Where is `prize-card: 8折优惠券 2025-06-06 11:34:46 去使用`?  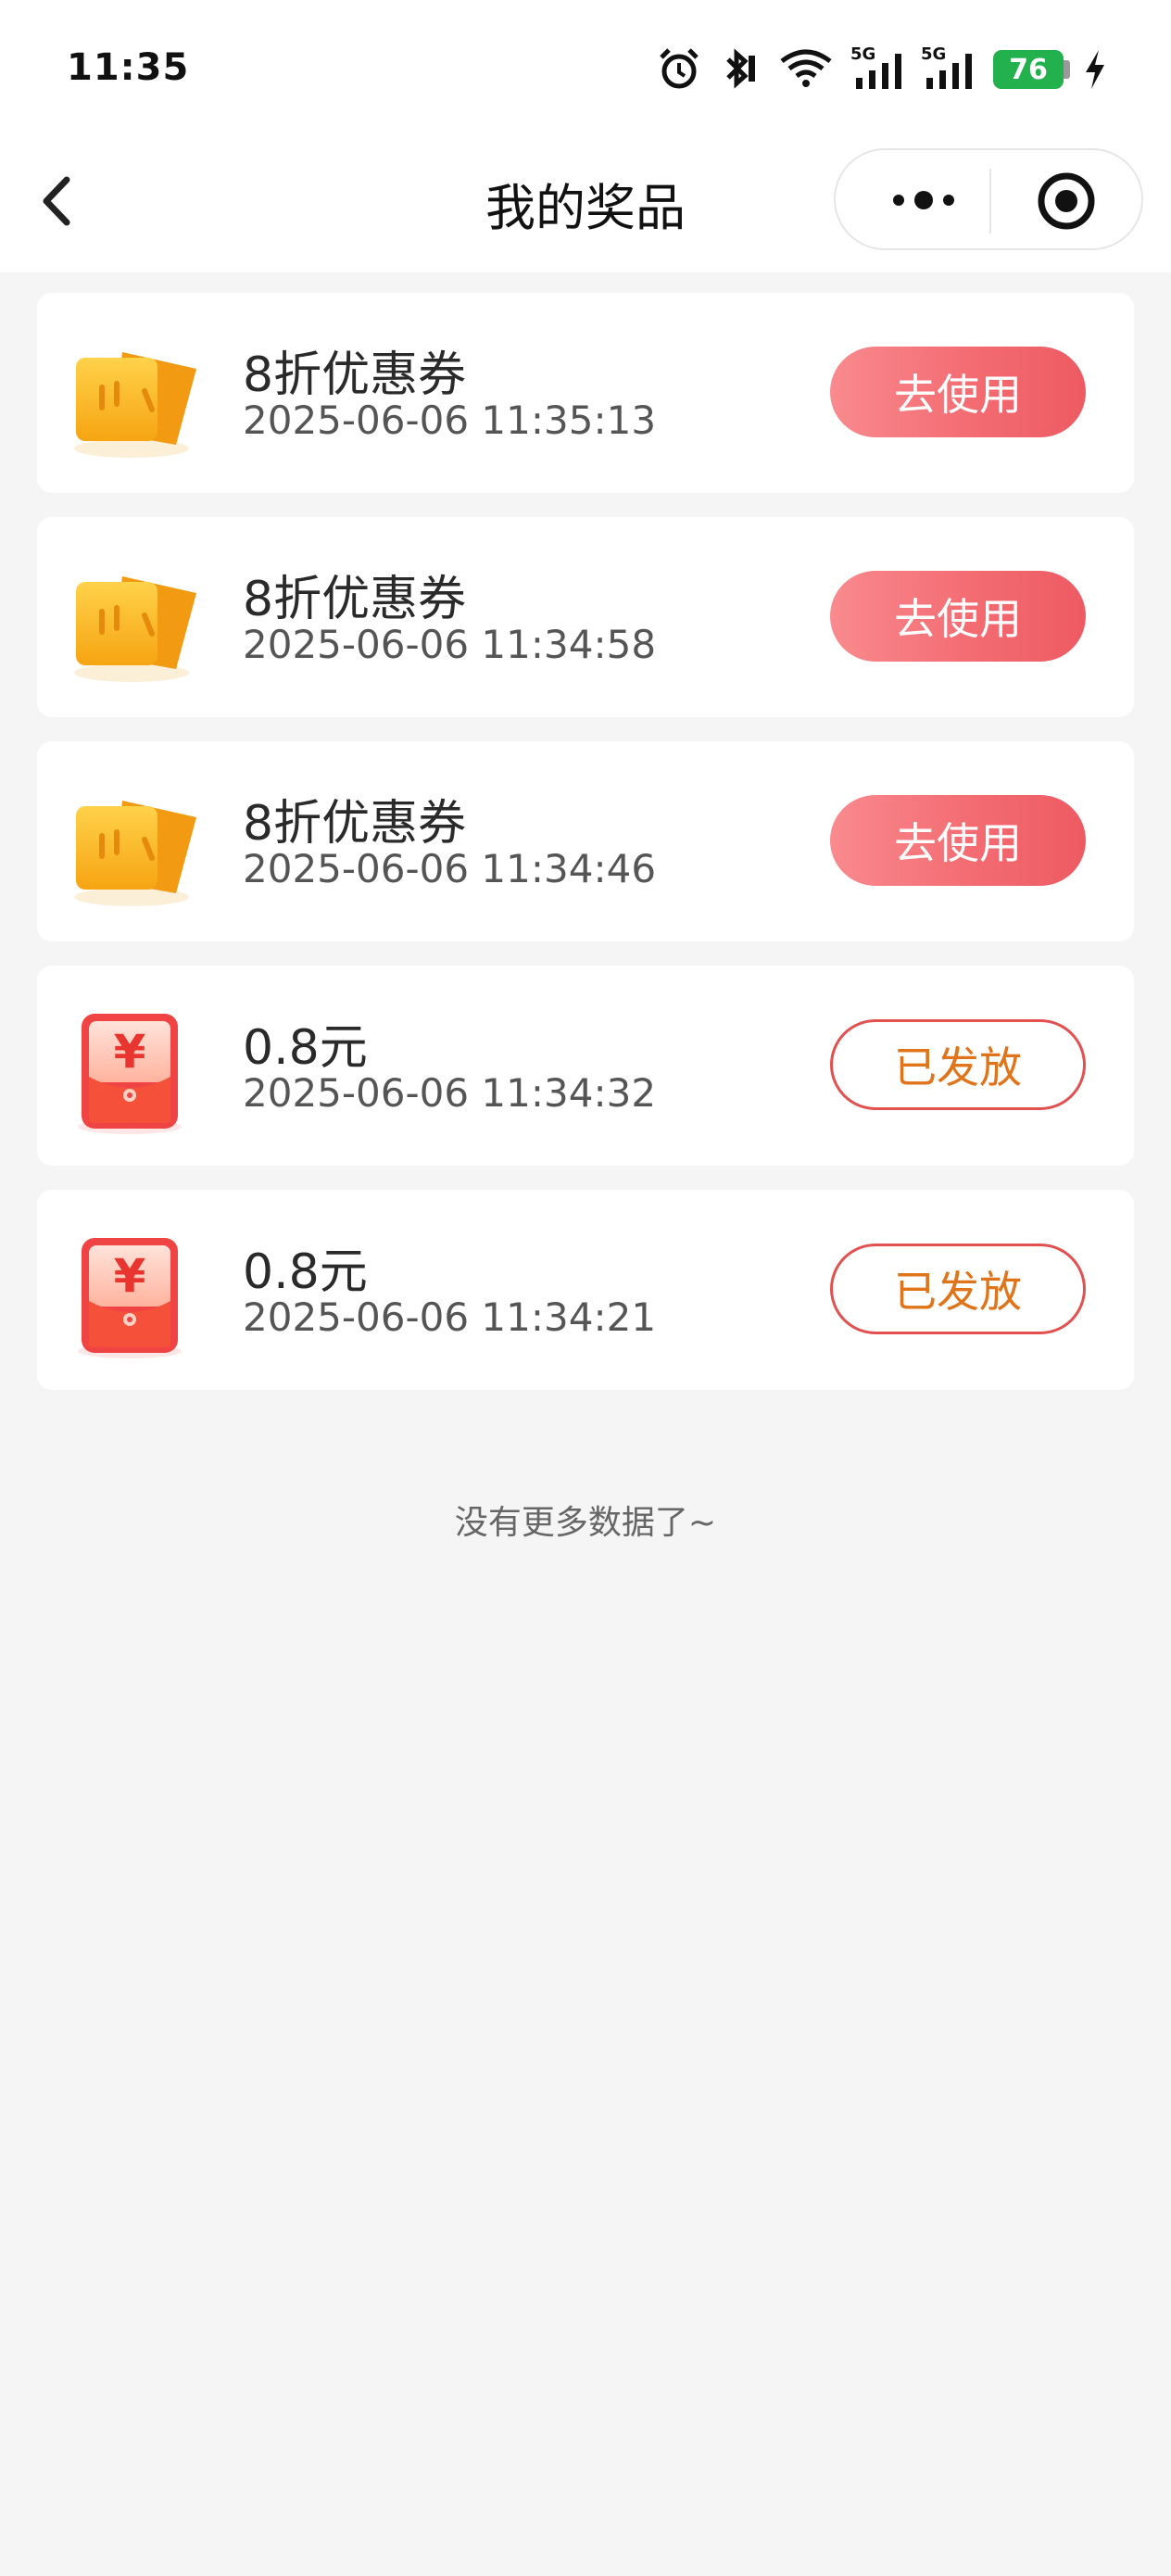 prize-card: 8折优惠券 2025-06-06 11:34:46 去使用 is located at coordinates (585, 841).